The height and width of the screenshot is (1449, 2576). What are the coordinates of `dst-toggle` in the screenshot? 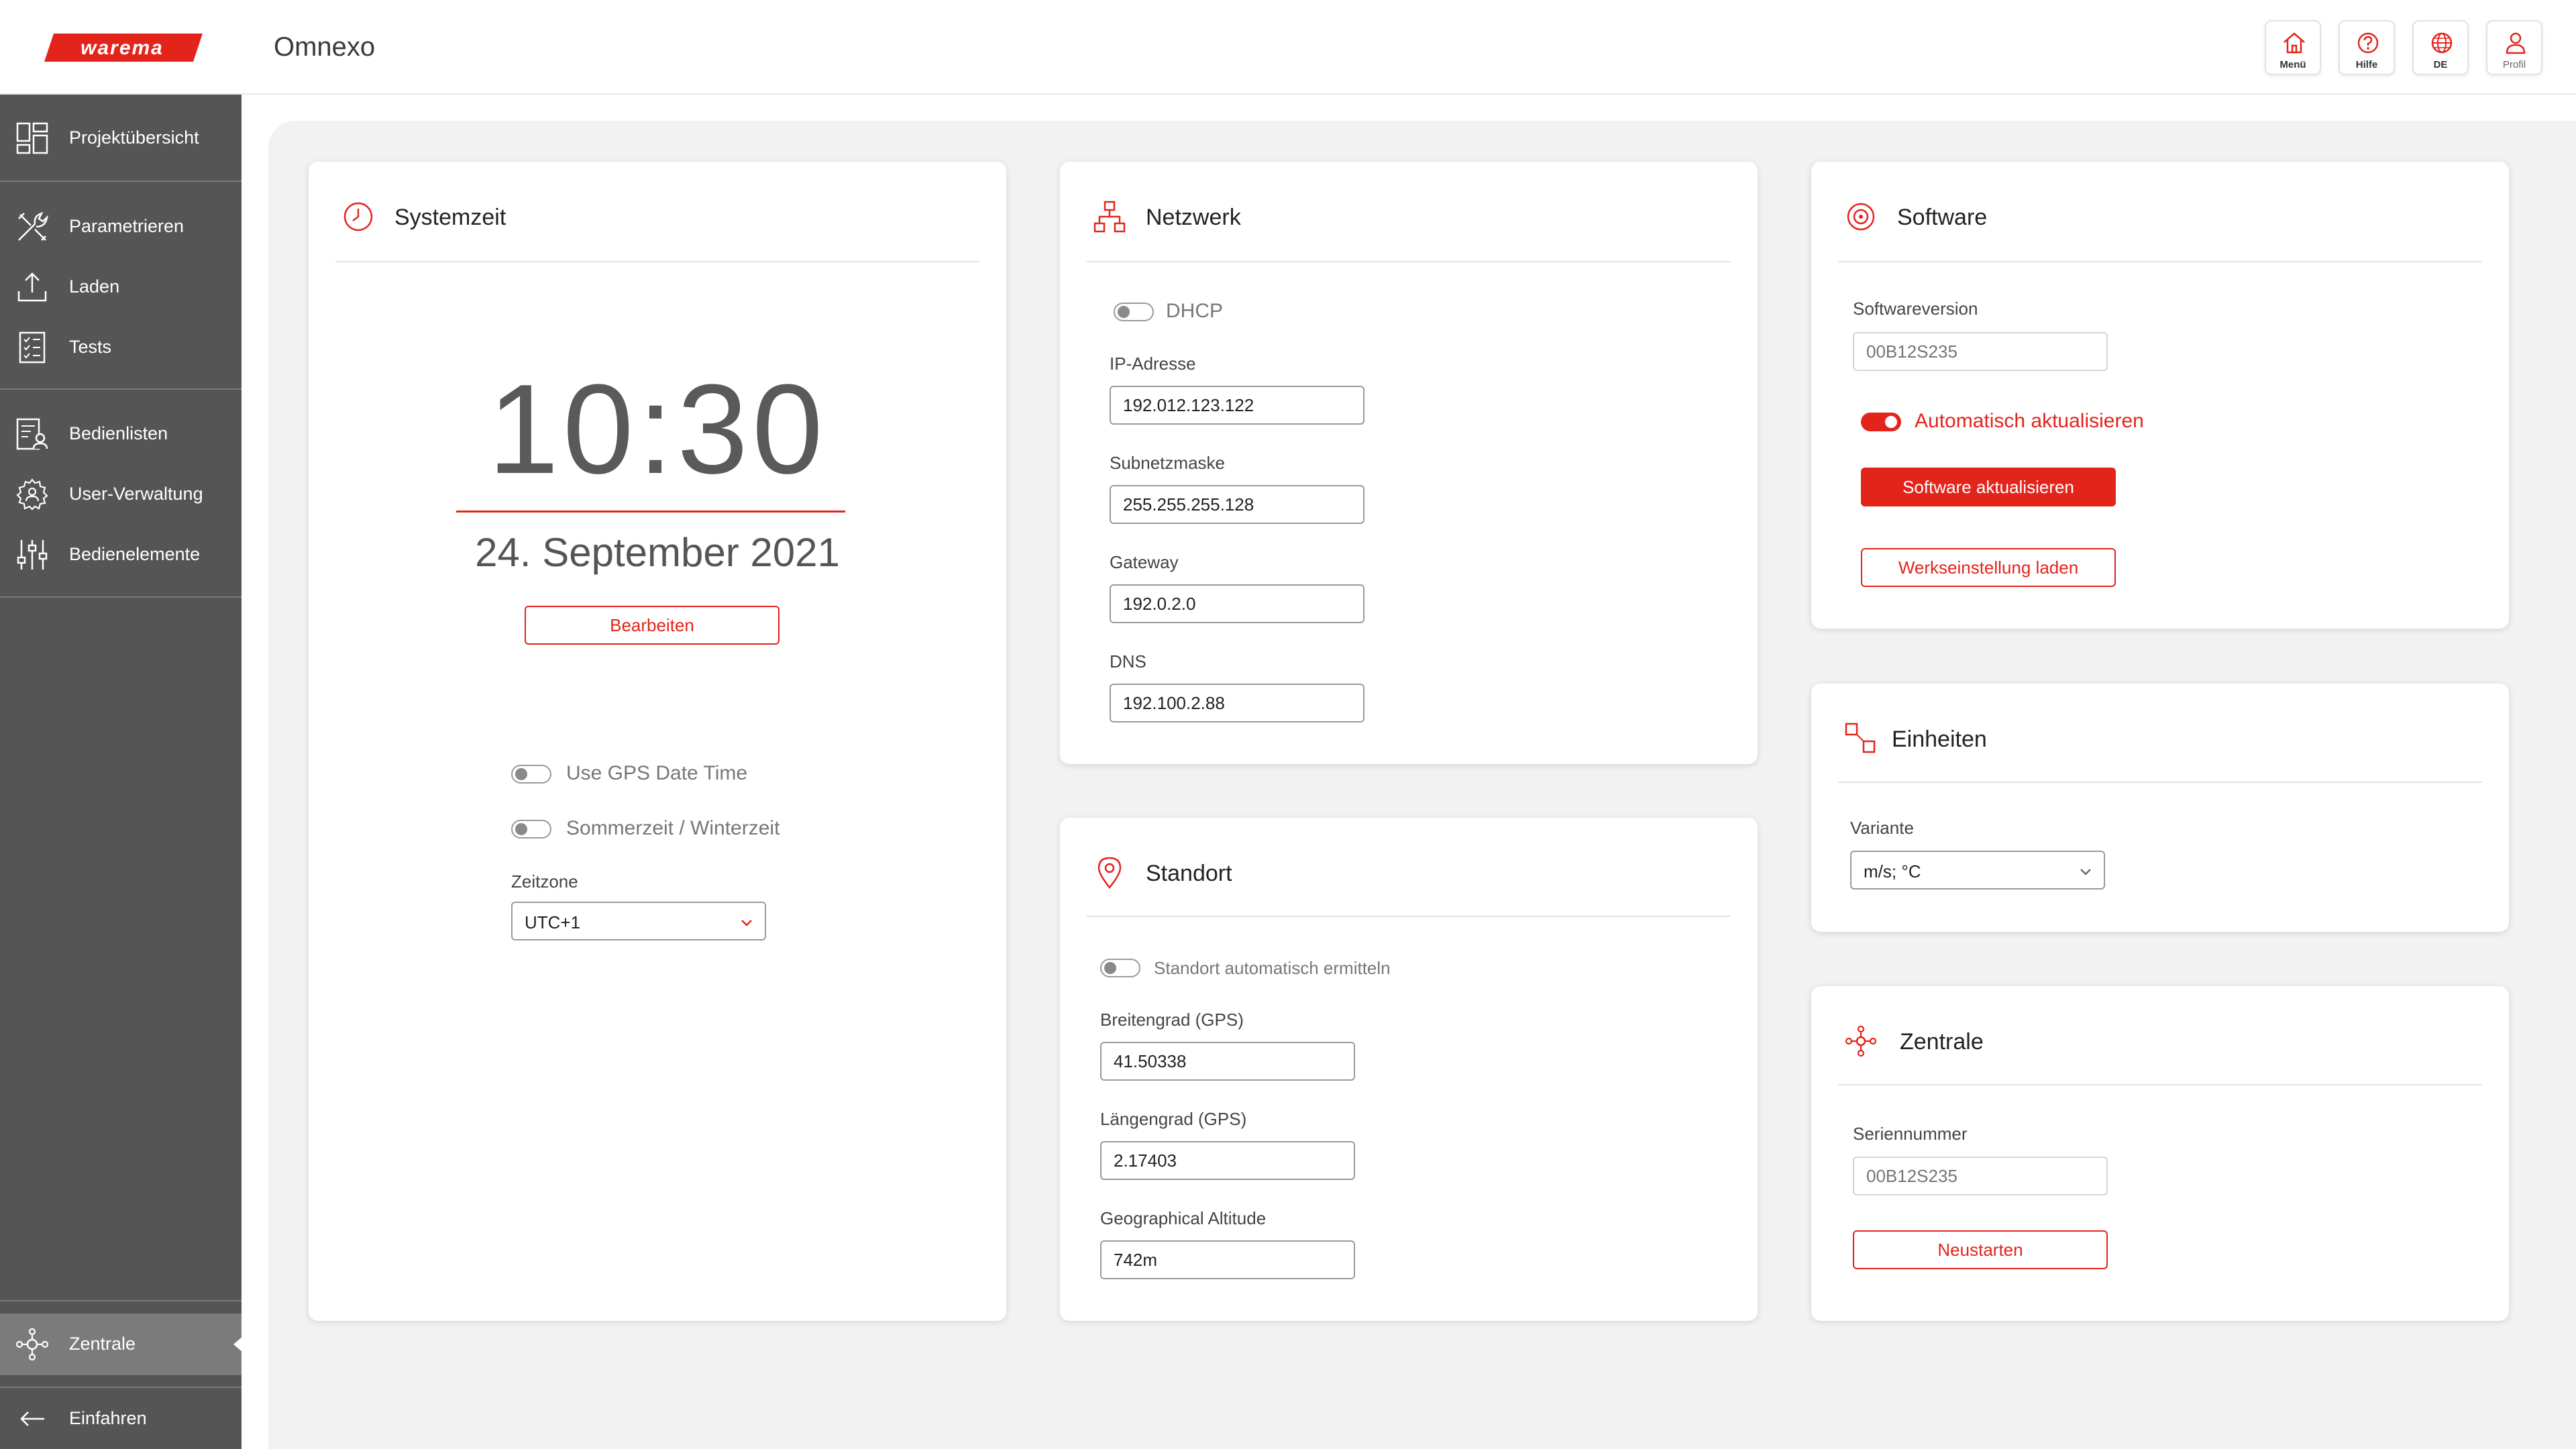 It's located at (531, 829).